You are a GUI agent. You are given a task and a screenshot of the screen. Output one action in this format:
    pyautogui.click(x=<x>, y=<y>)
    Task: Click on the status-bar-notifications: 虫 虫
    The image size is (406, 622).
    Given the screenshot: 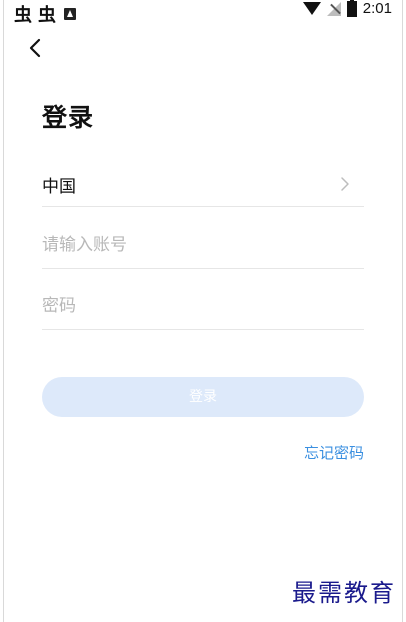 What is the action you would take?
    pyautogui.click(x=45, y=14)
    